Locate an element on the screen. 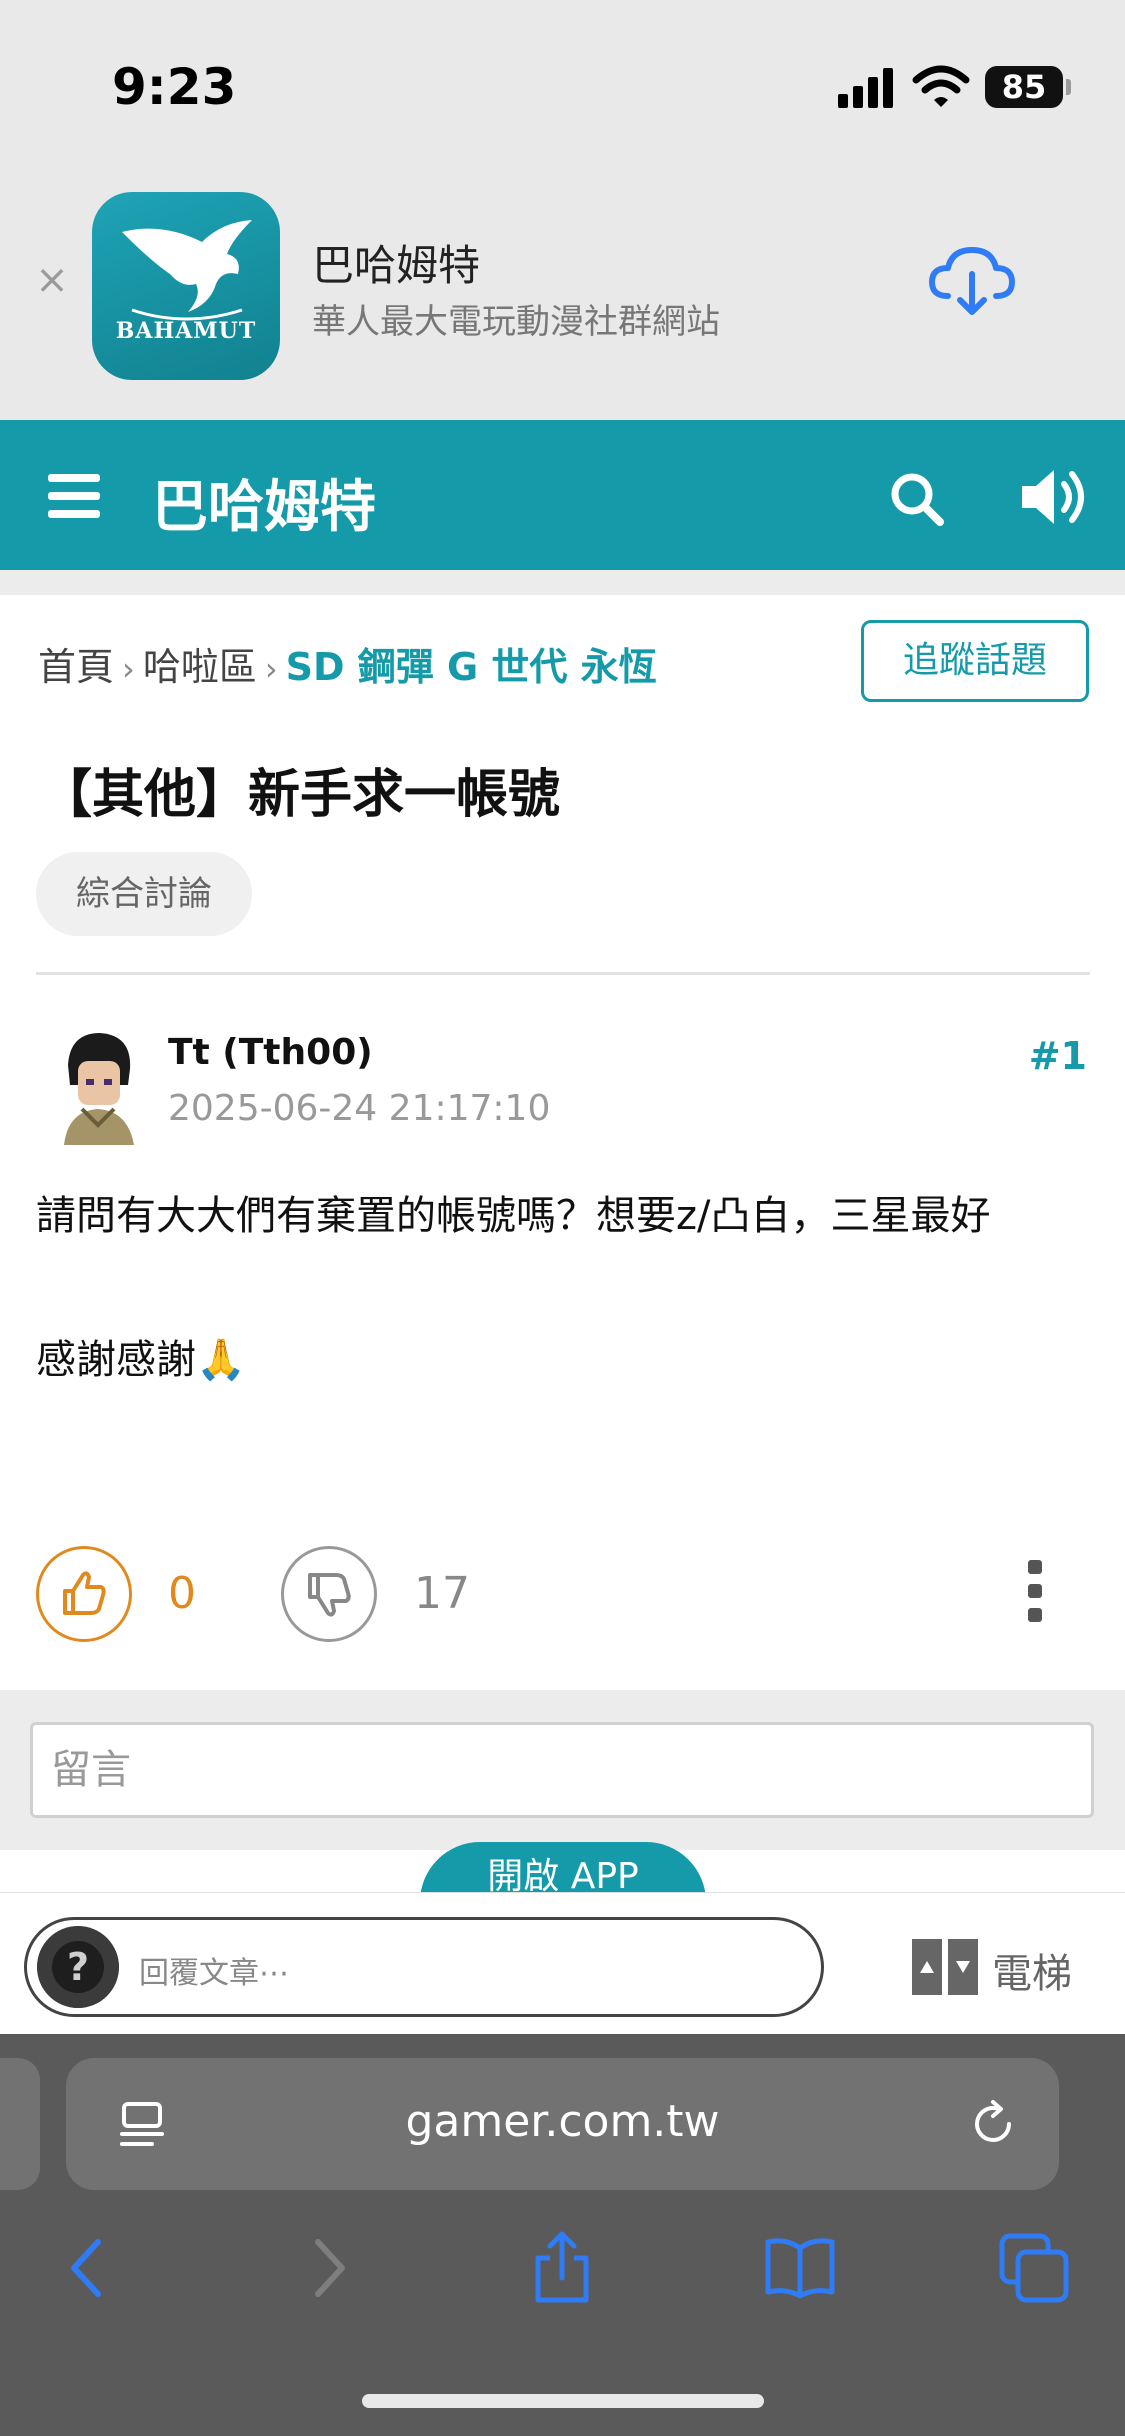 This screenshot has width=1125, height=2436. author-name: Tt (Tth00) is located at coordinates (270, 1052).